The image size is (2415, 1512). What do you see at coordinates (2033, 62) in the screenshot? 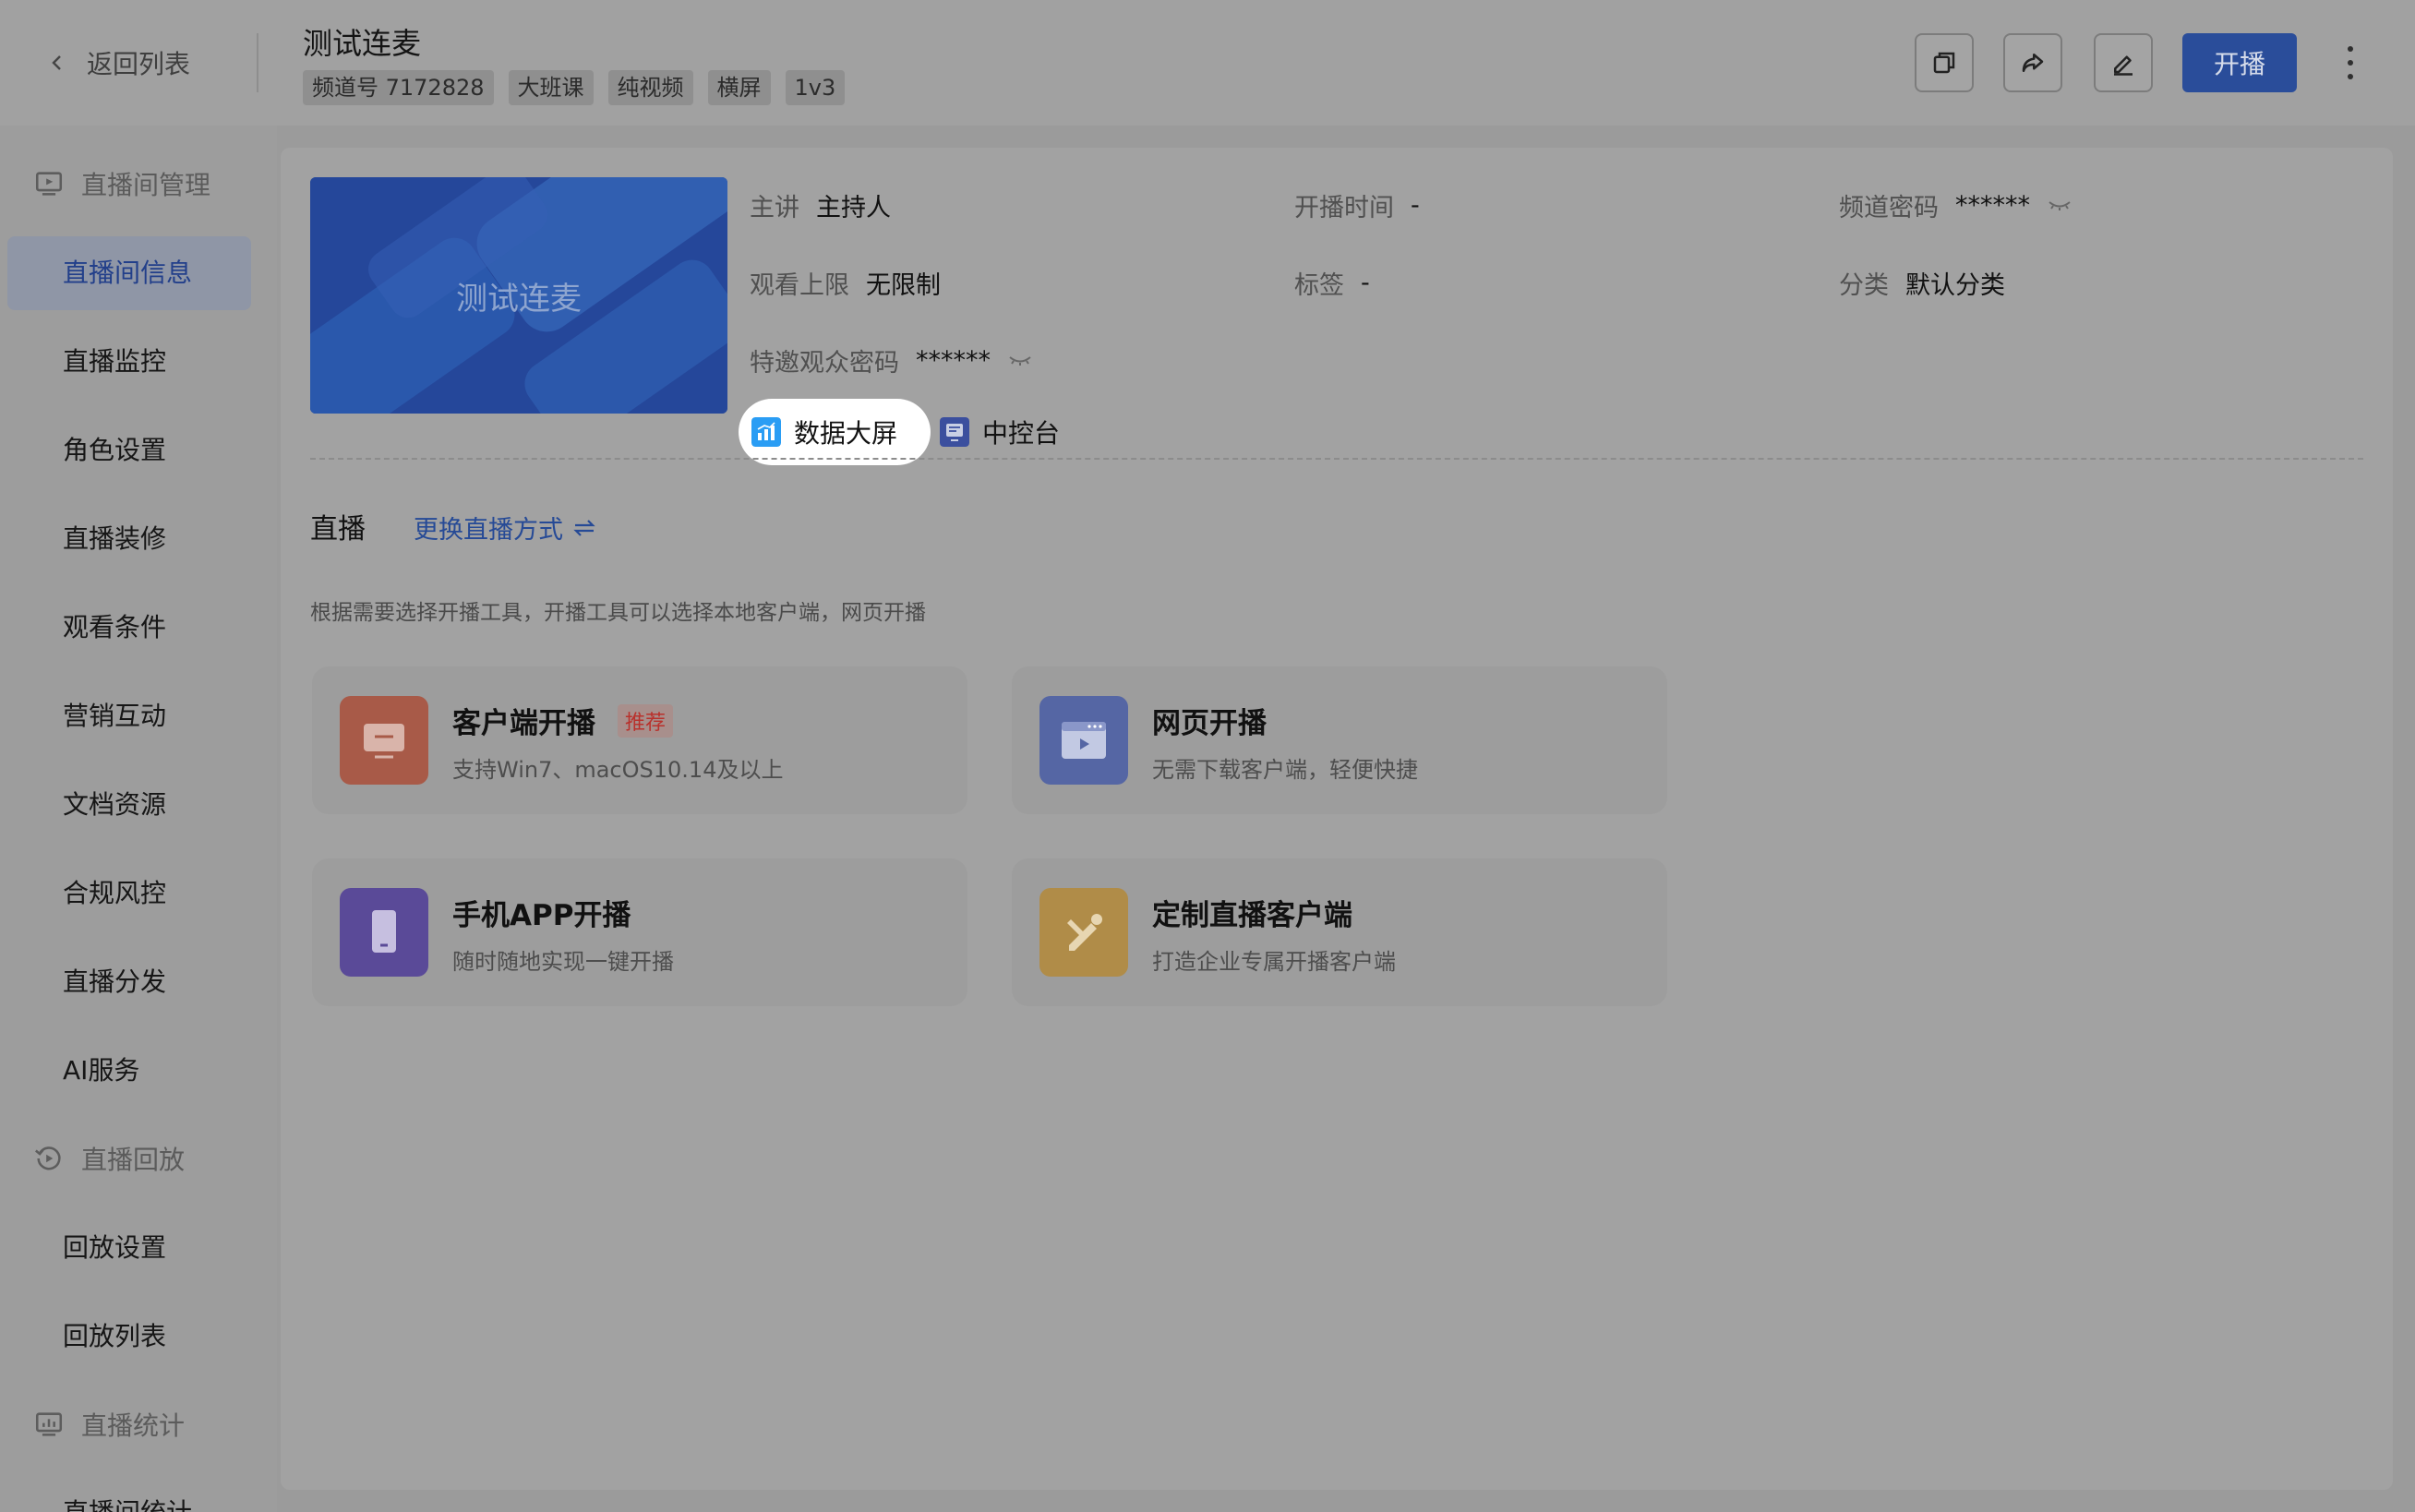
I see `share-button` at bounding box center [2033, 62].